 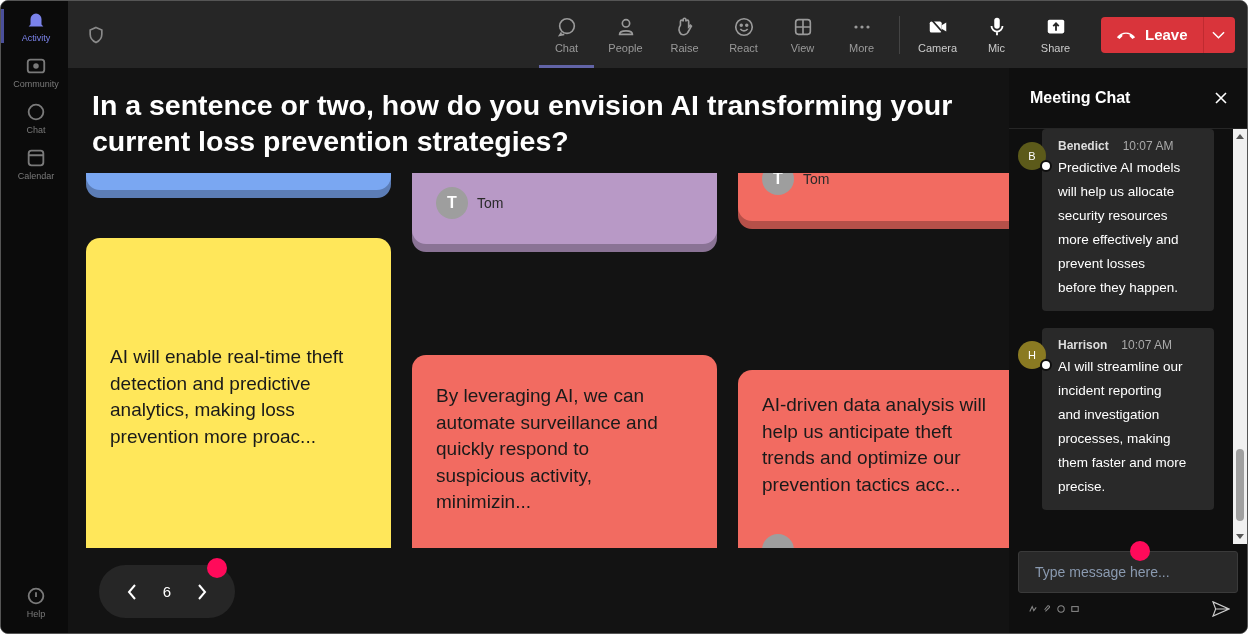 I want to click on calendar-icon, so click(x=36, y=158).